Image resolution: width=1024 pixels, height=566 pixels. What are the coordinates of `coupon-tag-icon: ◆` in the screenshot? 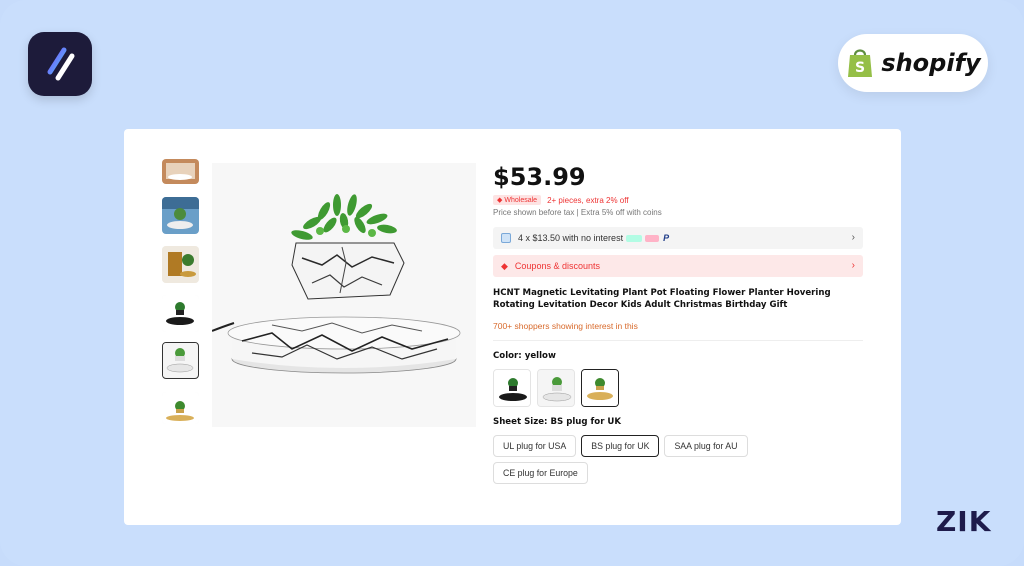 It's located at (504, 265).